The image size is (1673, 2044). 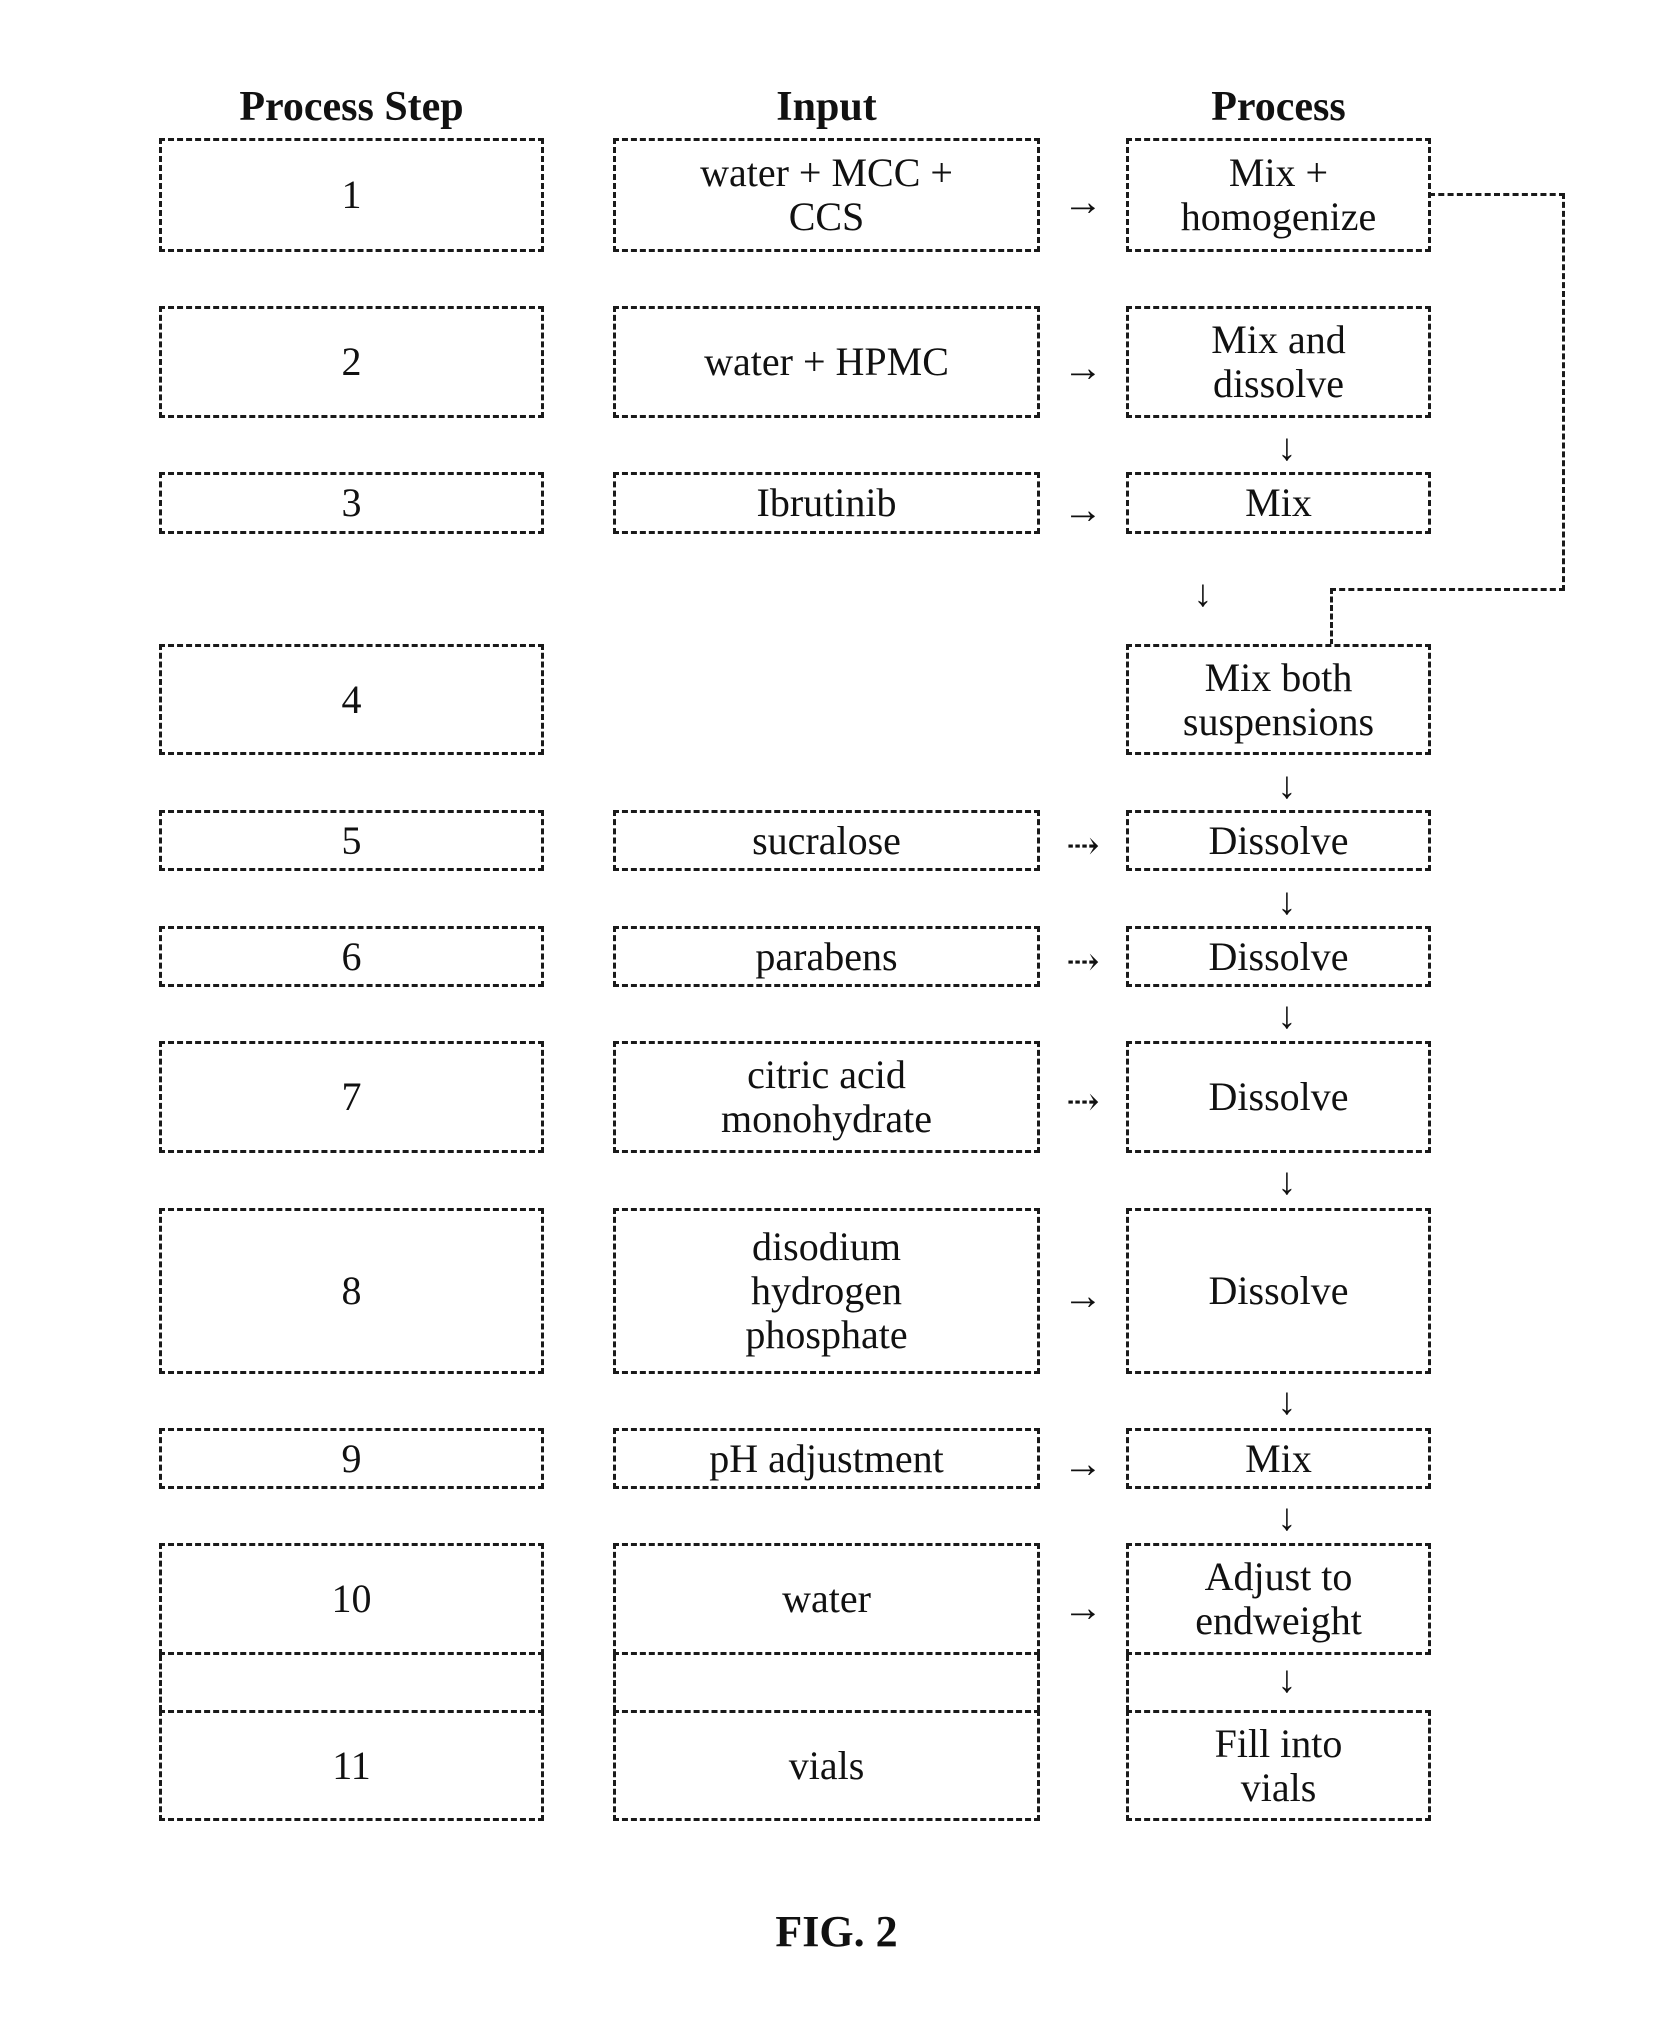 What do you see at coordinates (1278, 503) in the screenshot?
I see `process-box-3: Mix` at bounding box center [1278, 503].